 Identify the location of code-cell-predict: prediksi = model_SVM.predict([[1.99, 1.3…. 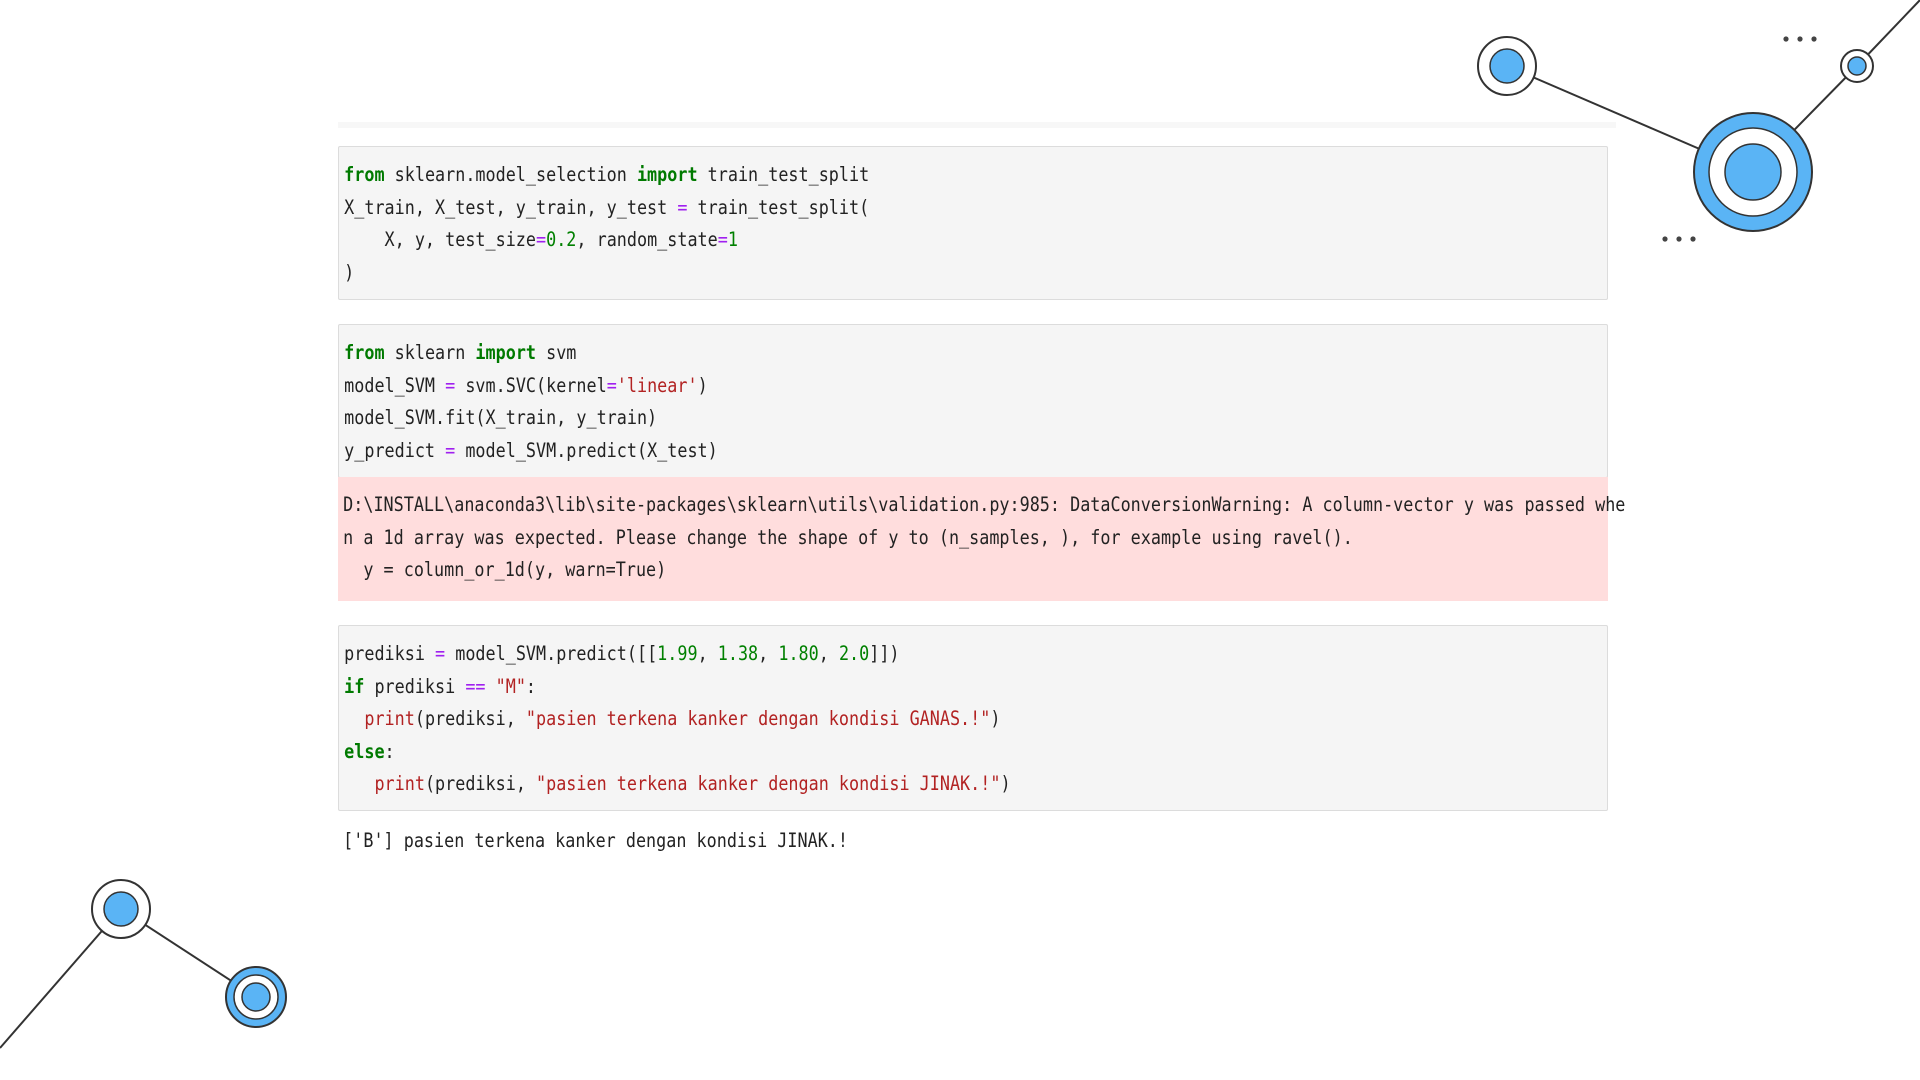
(973, 718).